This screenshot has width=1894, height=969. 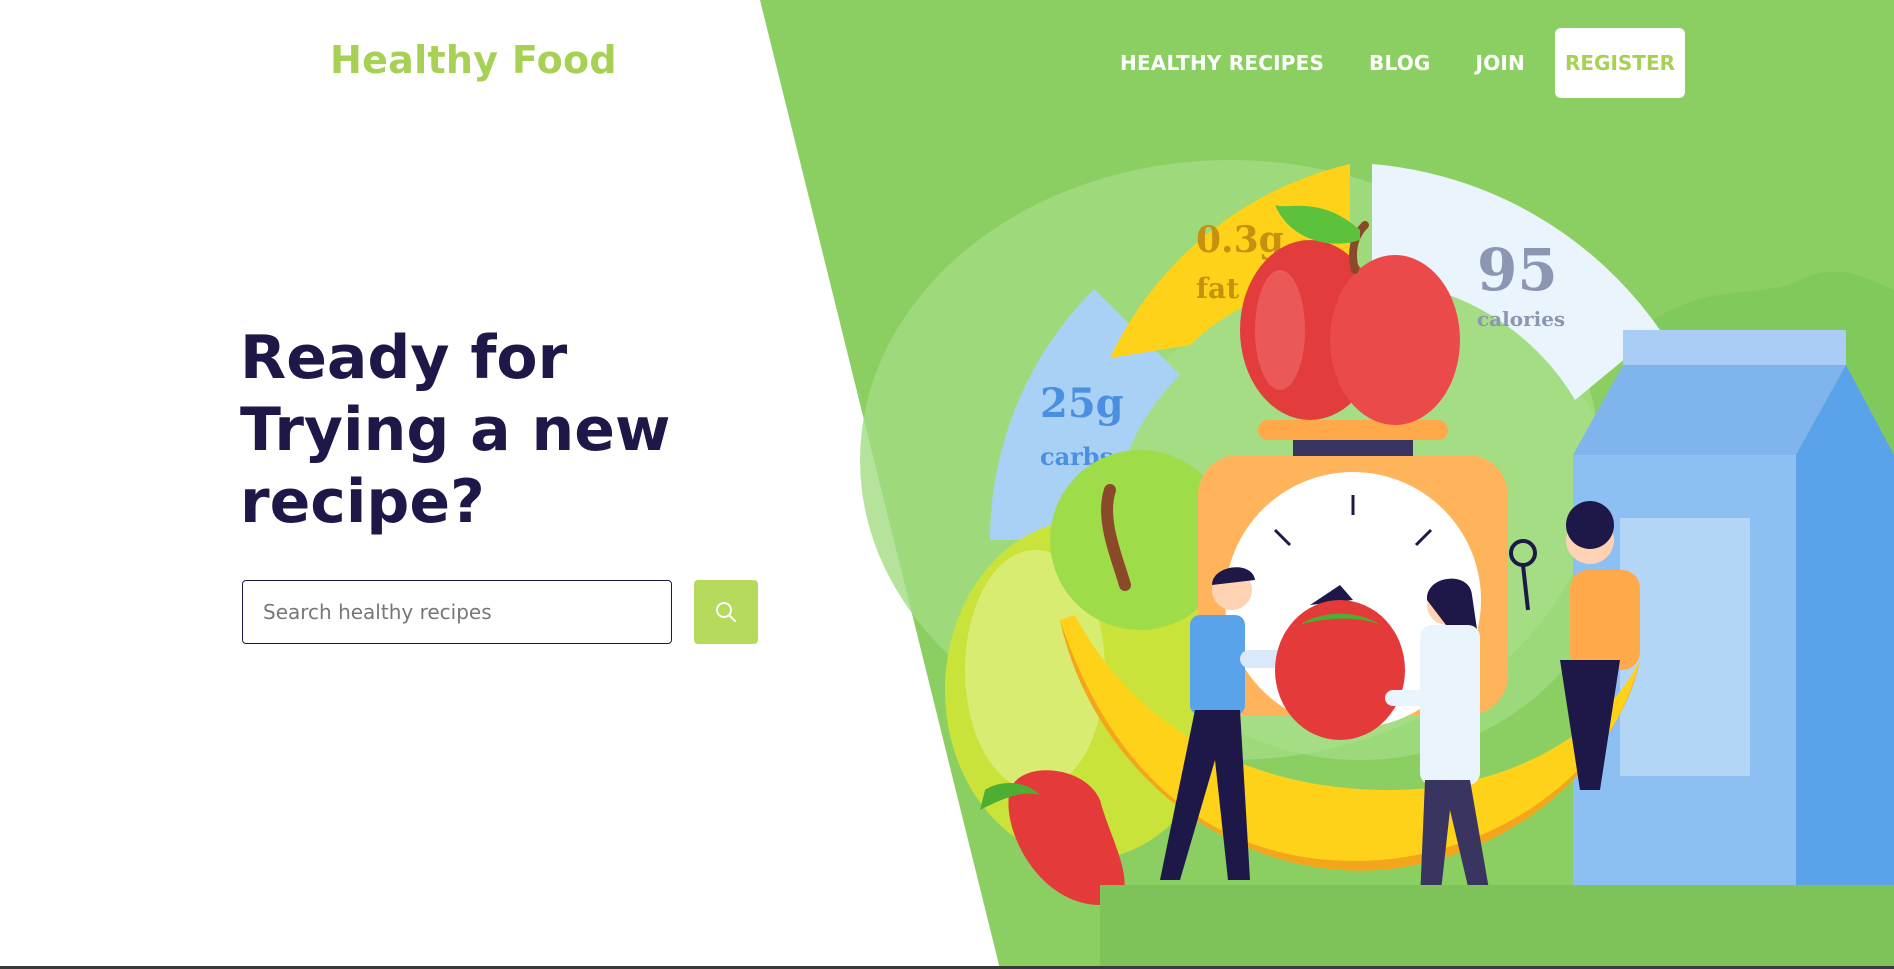 What do you see at coordinates (1340, 670) in the screenshot?
I see `strawberry-held` at bounding box center [1340, 670].